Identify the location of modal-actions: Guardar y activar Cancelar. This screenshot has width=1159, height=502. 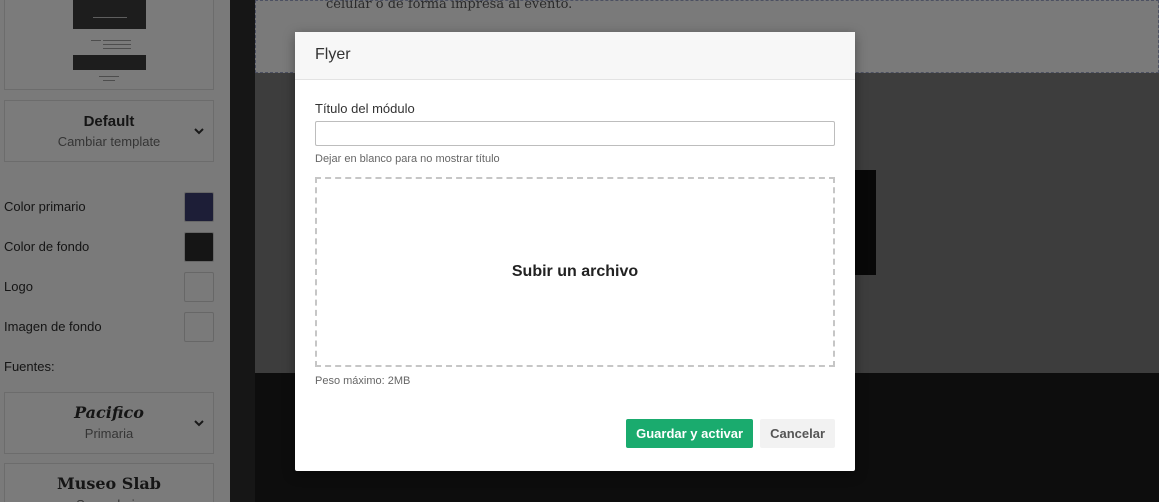
(730, 433).